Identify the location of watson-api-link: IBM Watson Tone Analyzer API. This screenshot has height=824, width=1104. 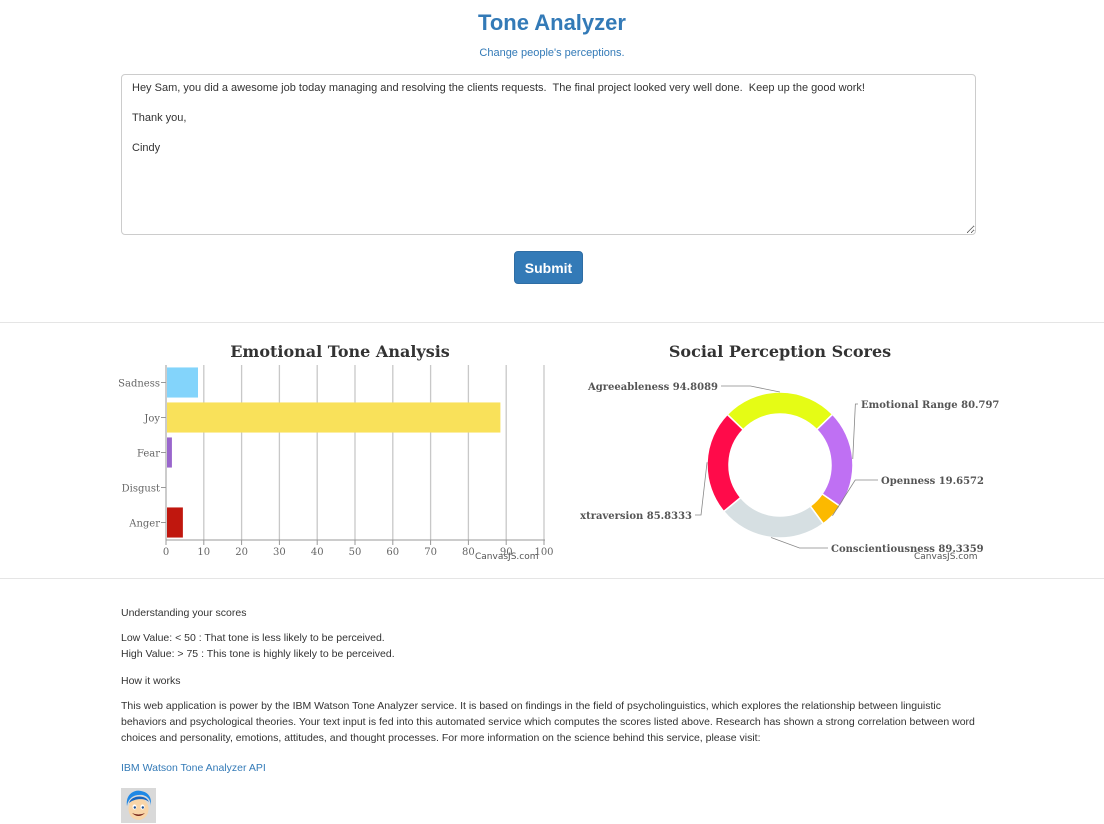
(193, 768).